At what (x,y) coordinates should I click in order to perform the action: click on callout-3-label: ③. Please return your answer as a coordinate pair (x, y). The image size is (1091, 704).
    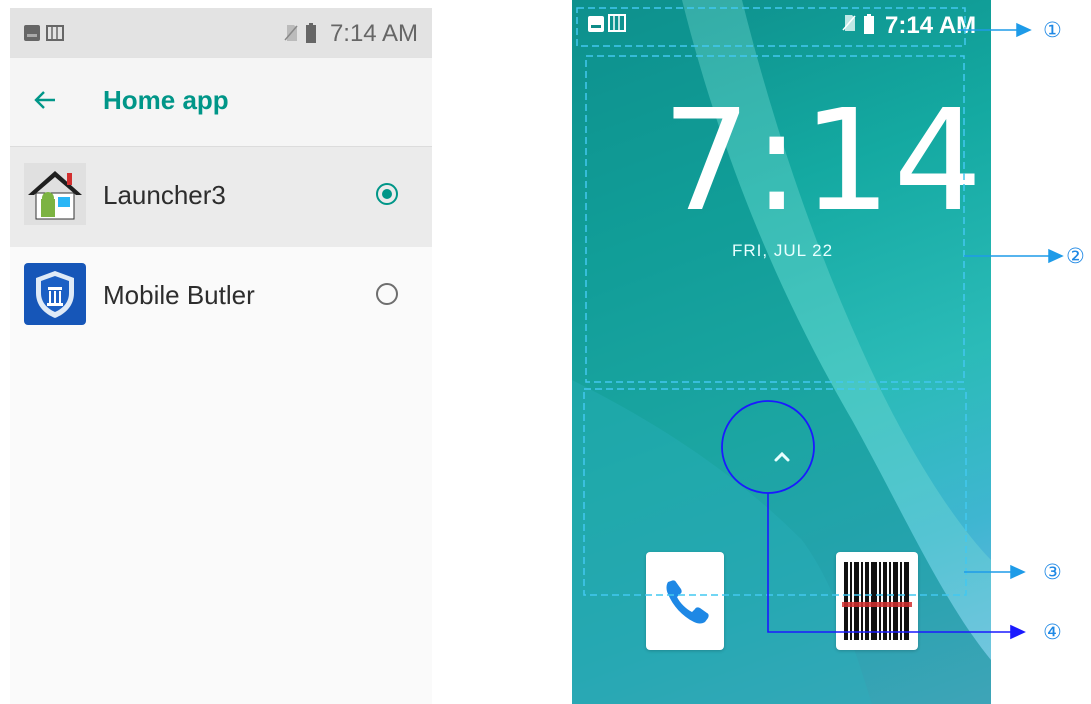
    Looking at the image, I should click on (1052, 572).